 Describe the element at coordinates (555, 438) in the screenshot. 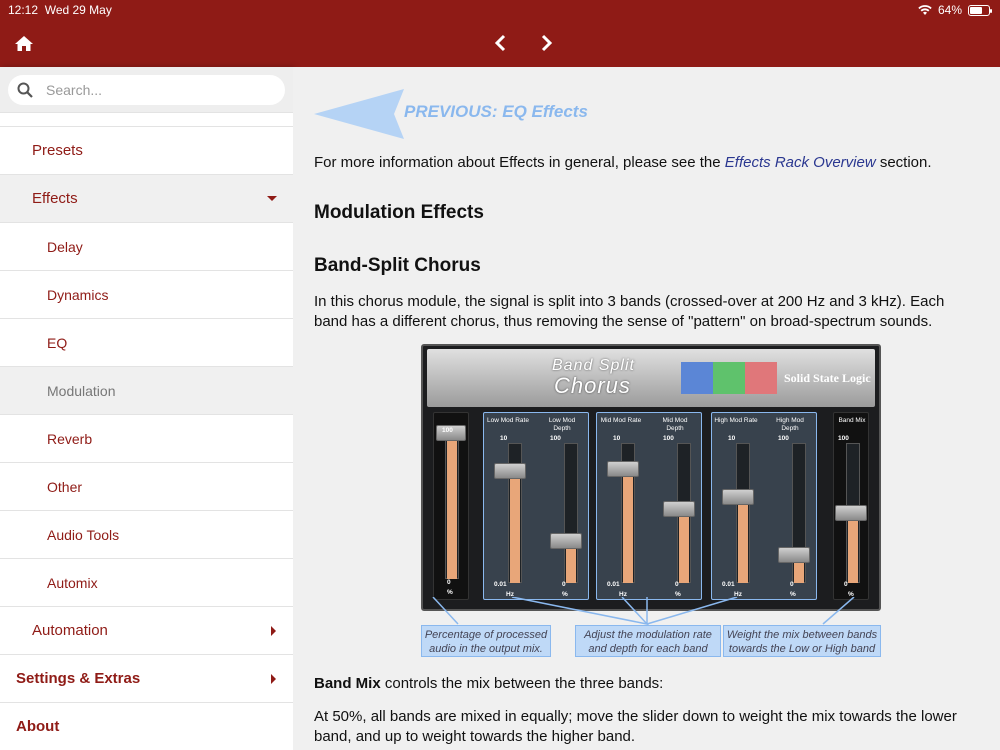

I see `low-depth-top-value: 100` at that location.